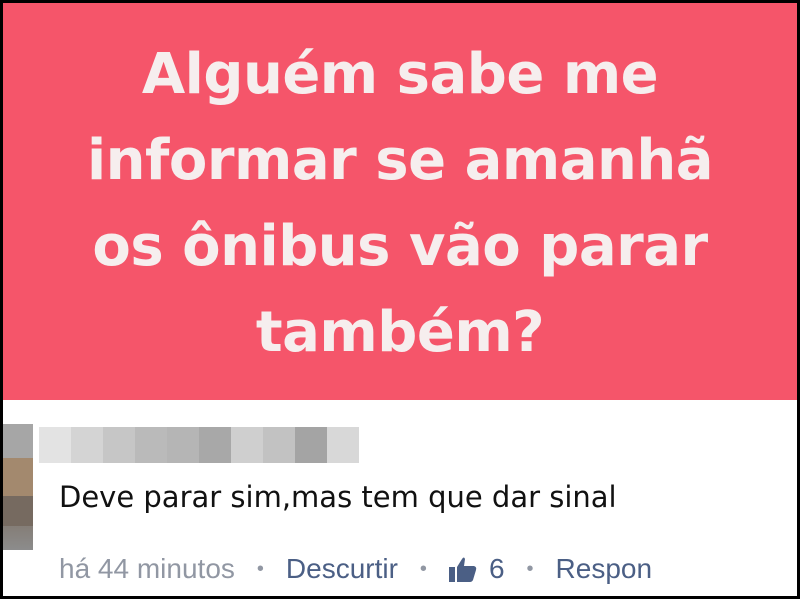 This screenshot has height=599, width=800. What do you see at coordinates (400, 246) in the screenshot?
I see `post-line: os ônibus vão parar` at bounding box center [400, 246].